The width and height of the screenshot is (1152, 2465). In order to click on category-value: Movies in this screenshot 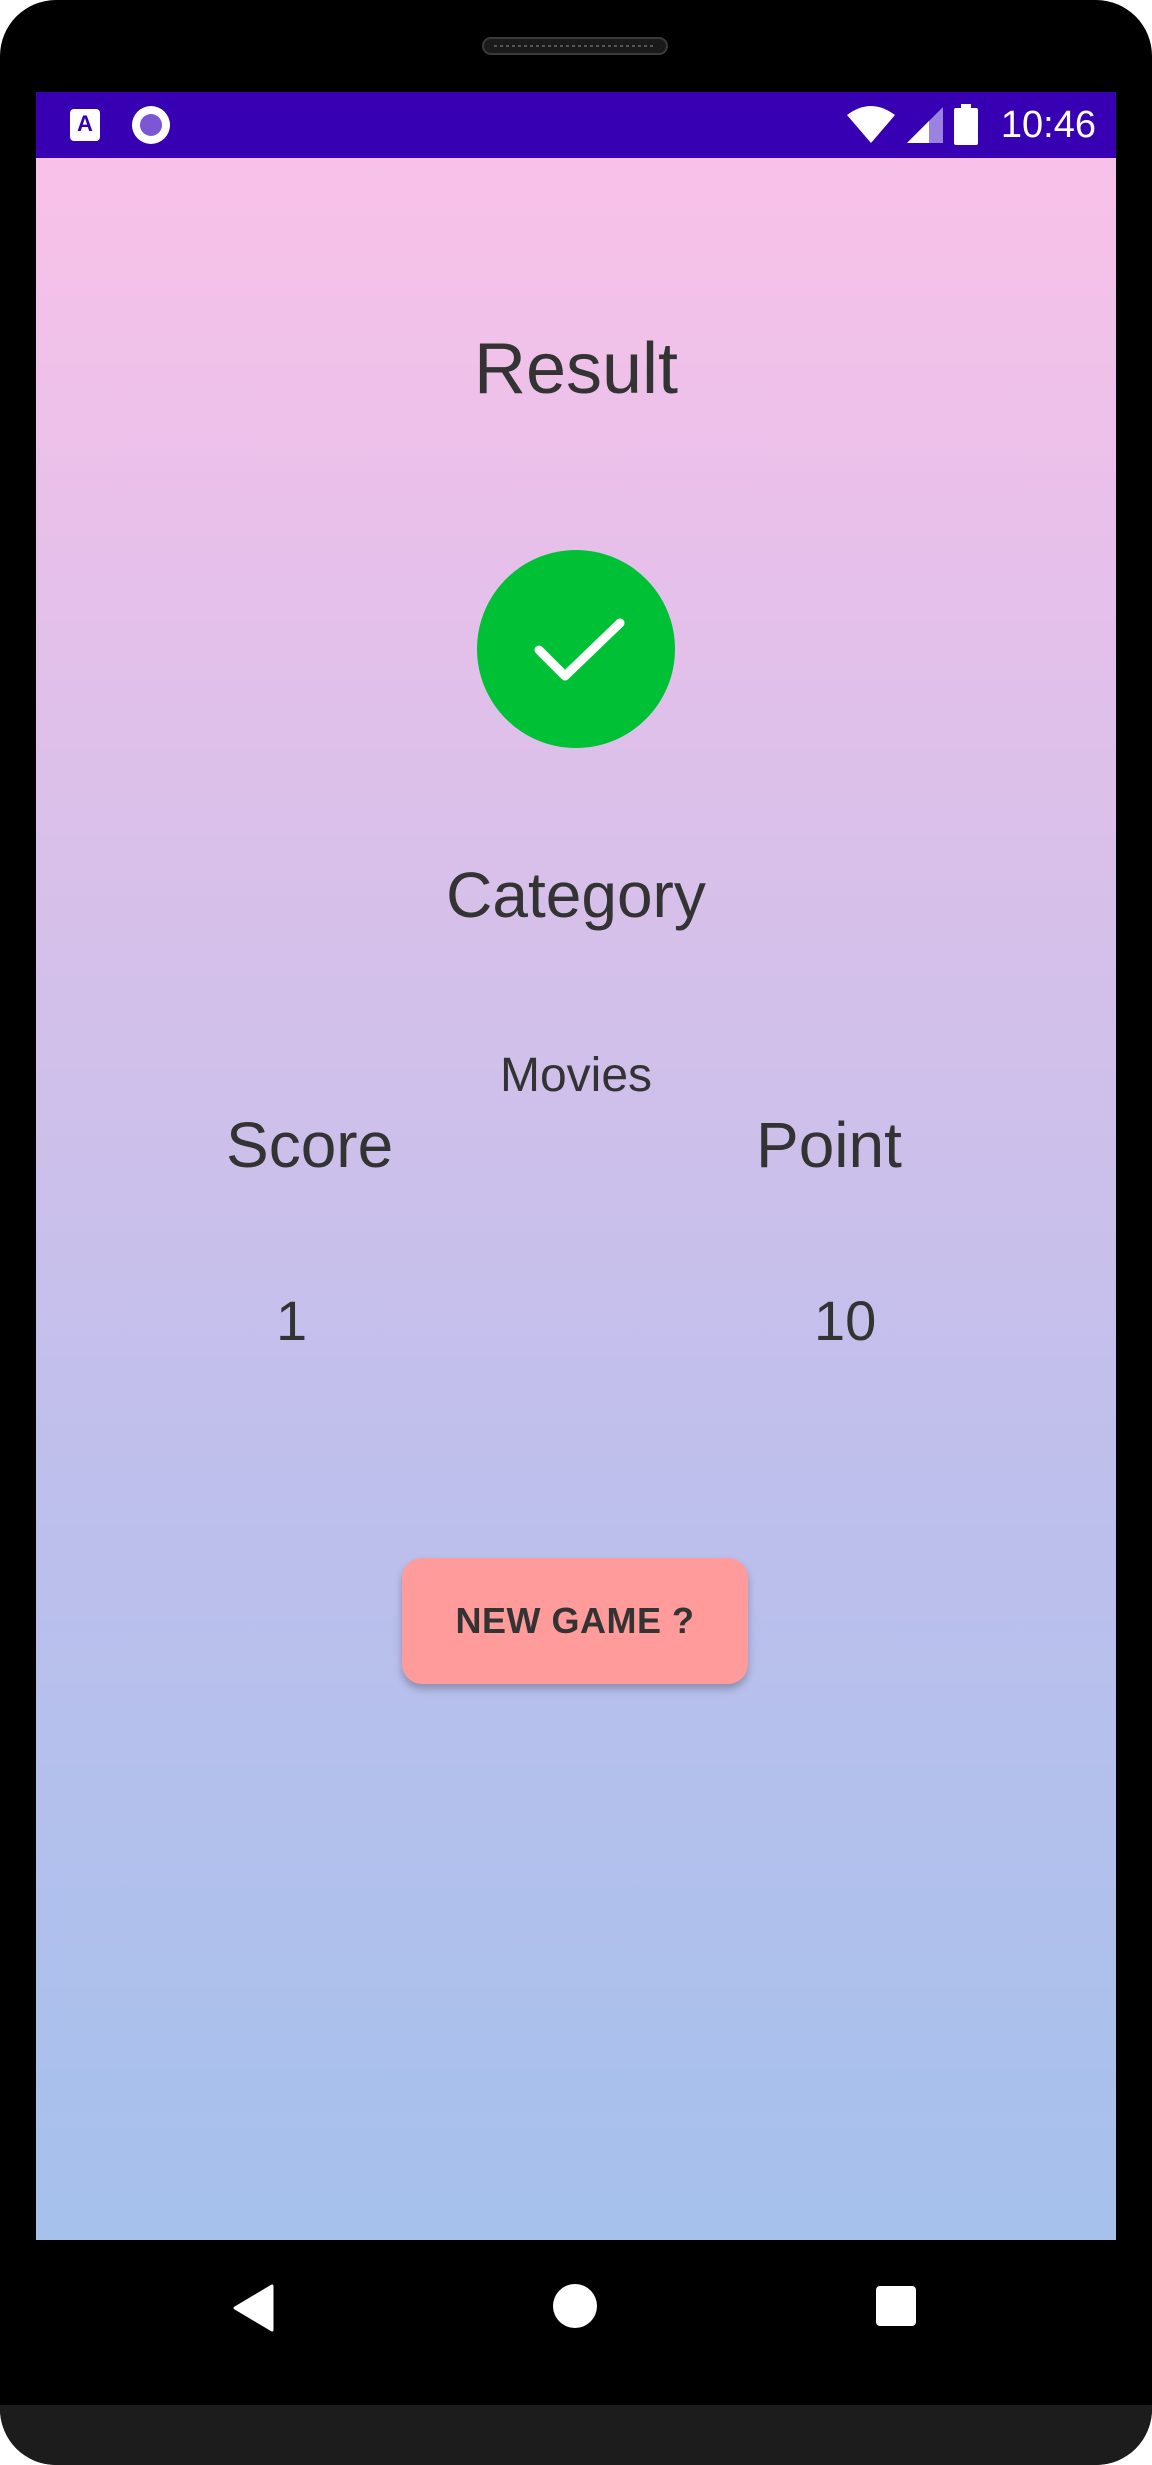, I will do `click(576, 1075)`.